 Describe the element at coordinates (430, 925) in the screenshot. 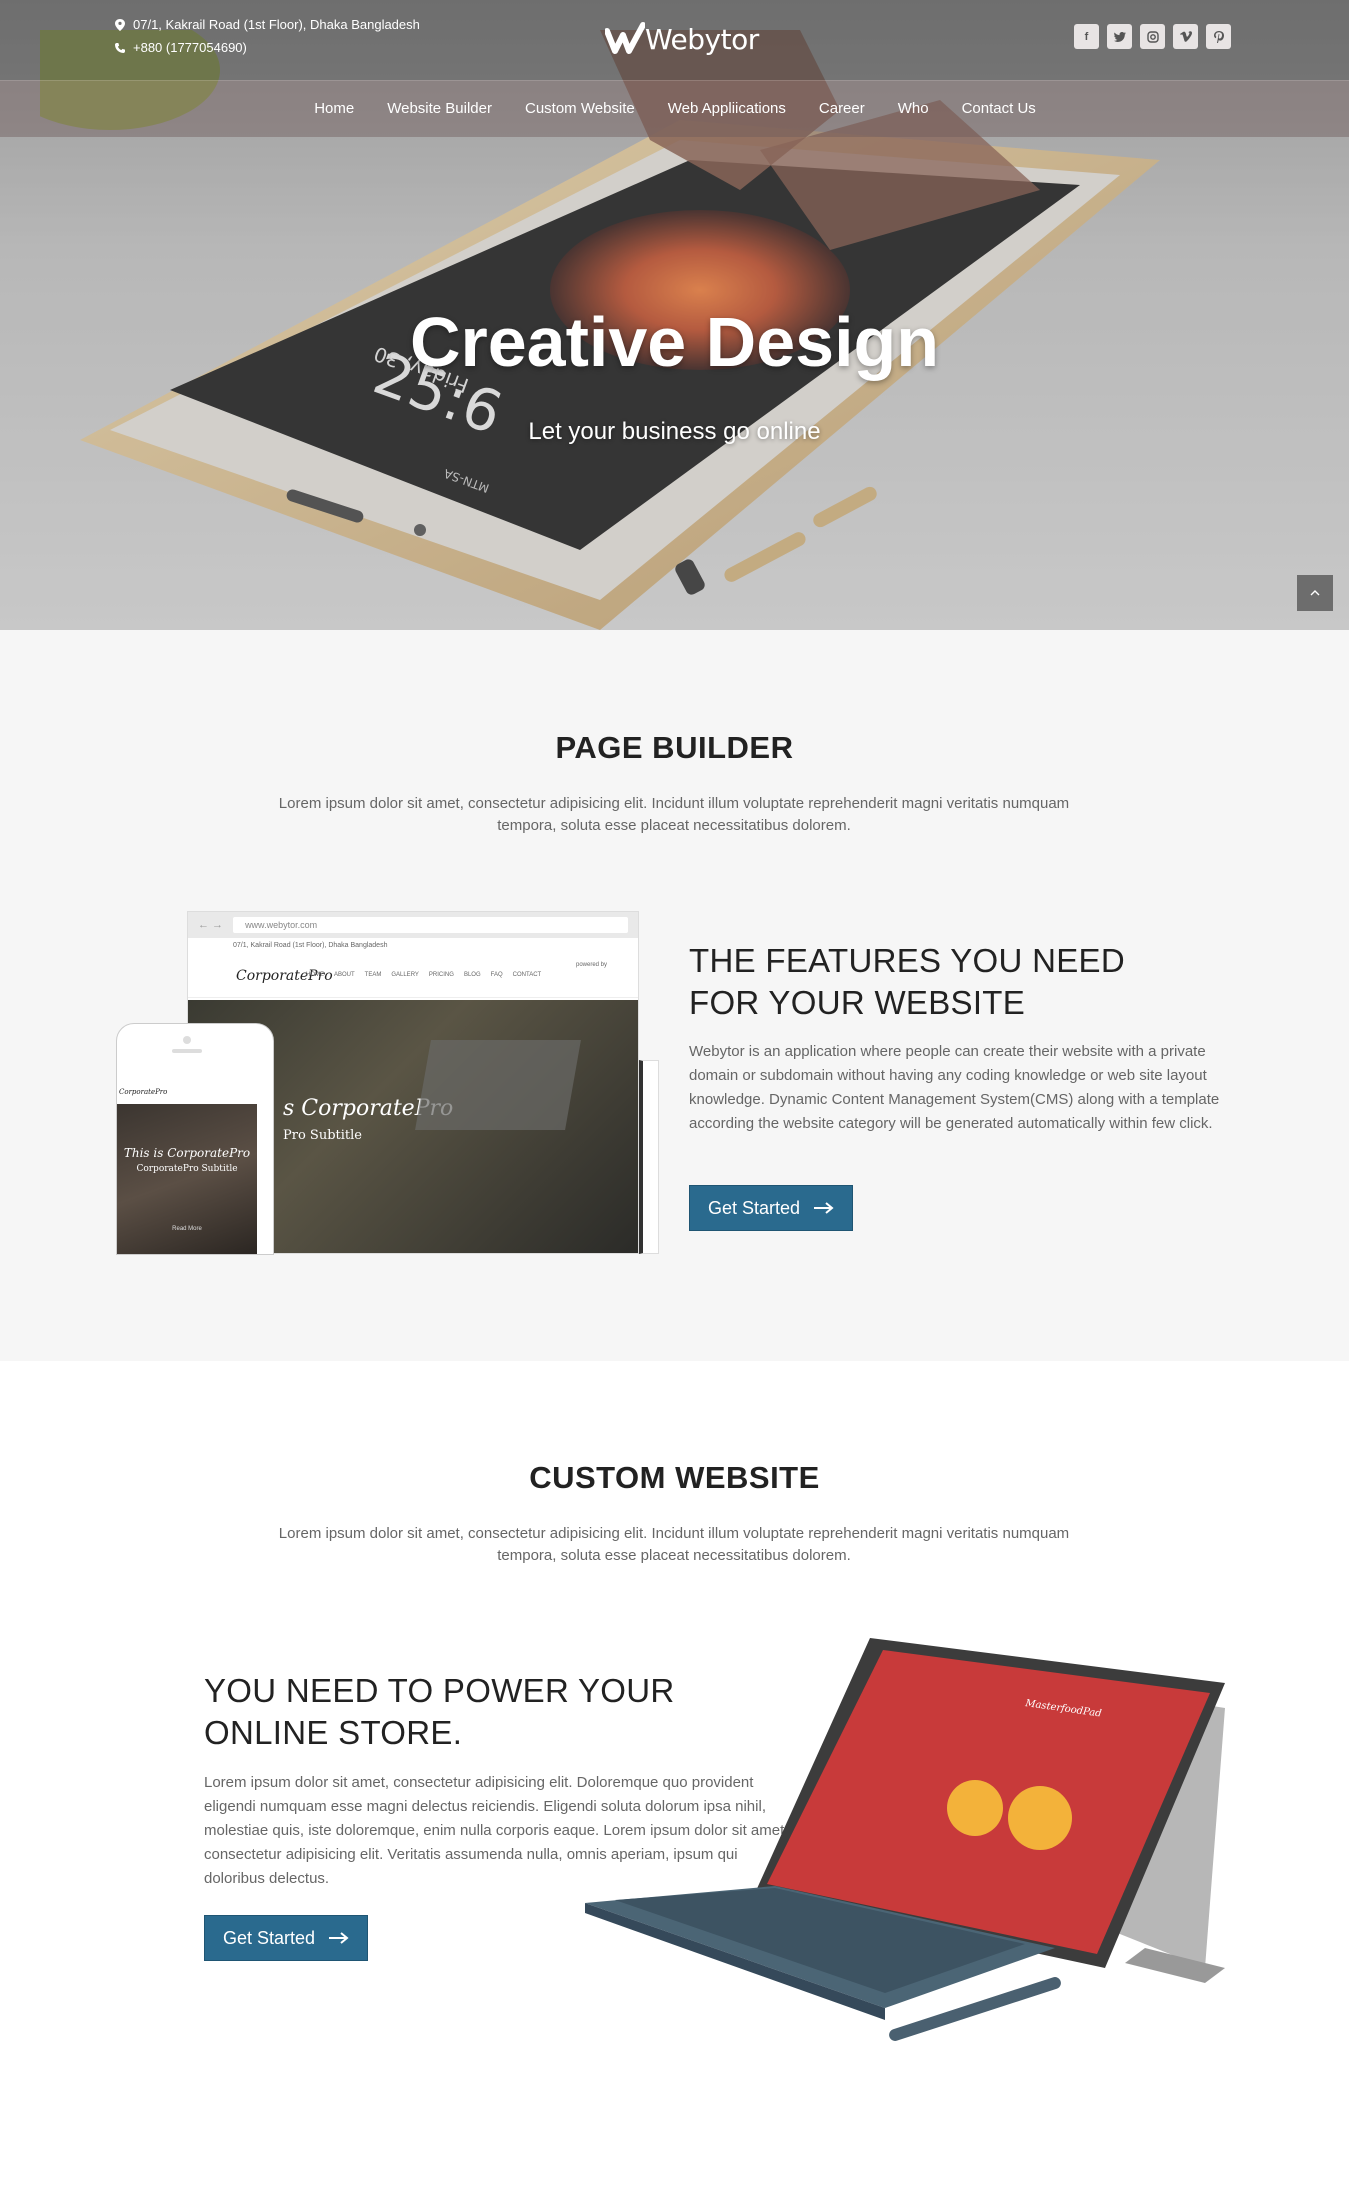

I see `browser-url: www.webytor.com` at that location.